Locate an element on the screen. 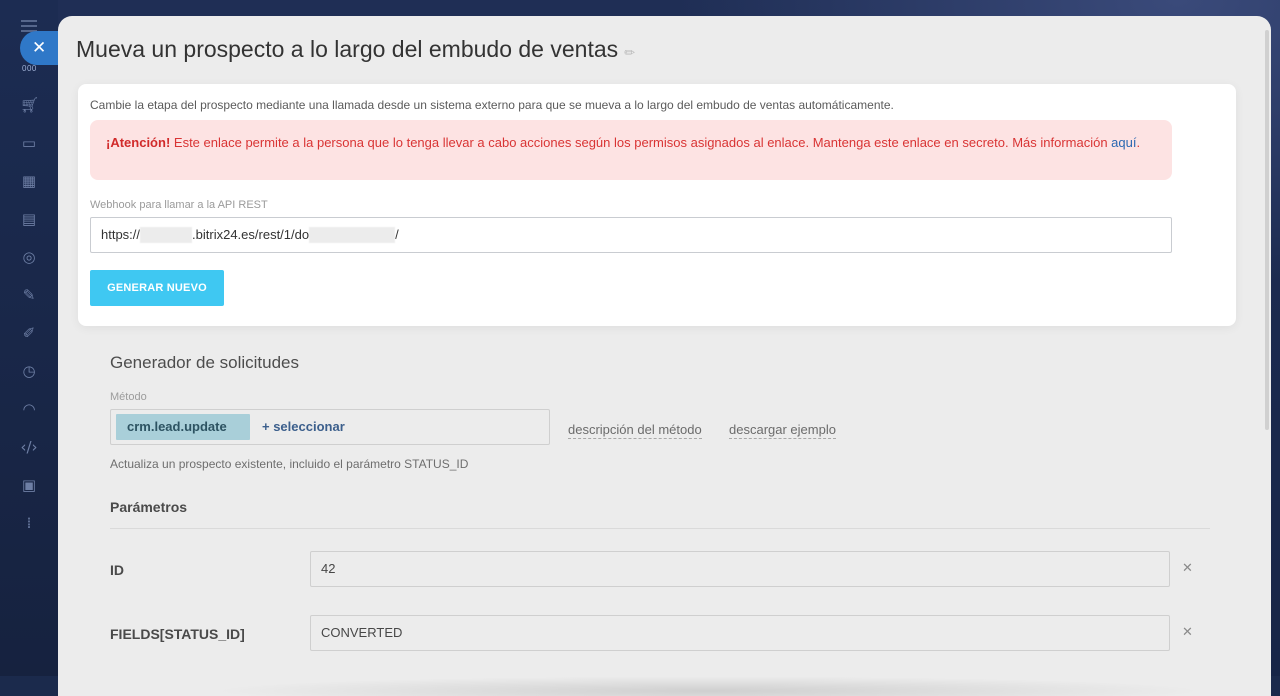  param-input-id: 42 is located at coordinates (740, 569).